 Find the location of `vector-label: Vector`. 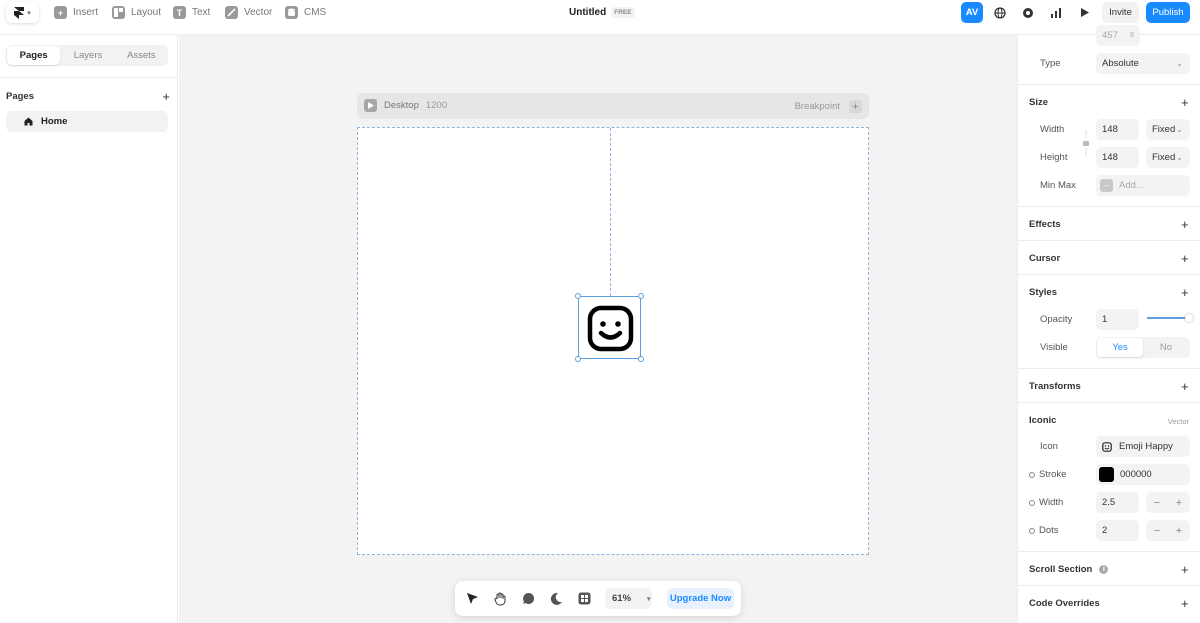

vector-label: Vector is located at coordinates (258, 12).